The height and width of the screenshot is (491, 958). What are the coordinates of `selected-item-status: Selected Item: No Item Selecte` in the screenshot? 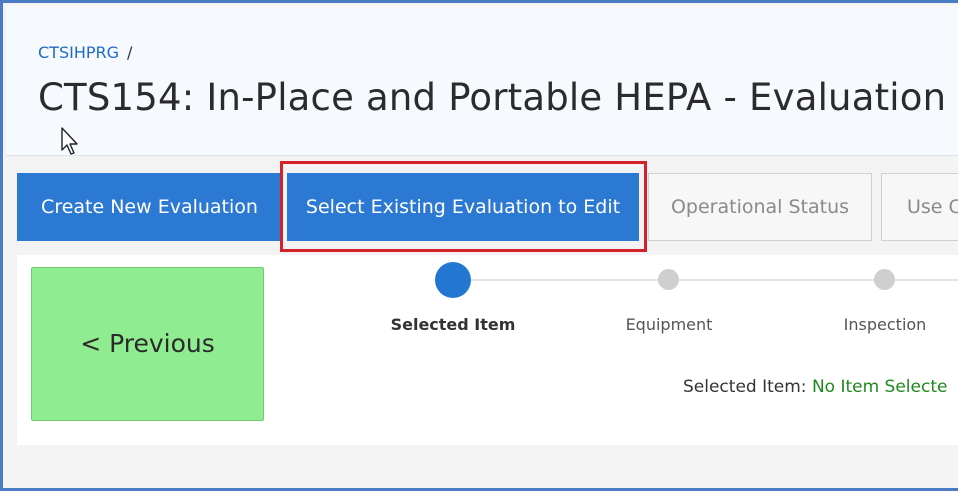 It's located at (815, 387).